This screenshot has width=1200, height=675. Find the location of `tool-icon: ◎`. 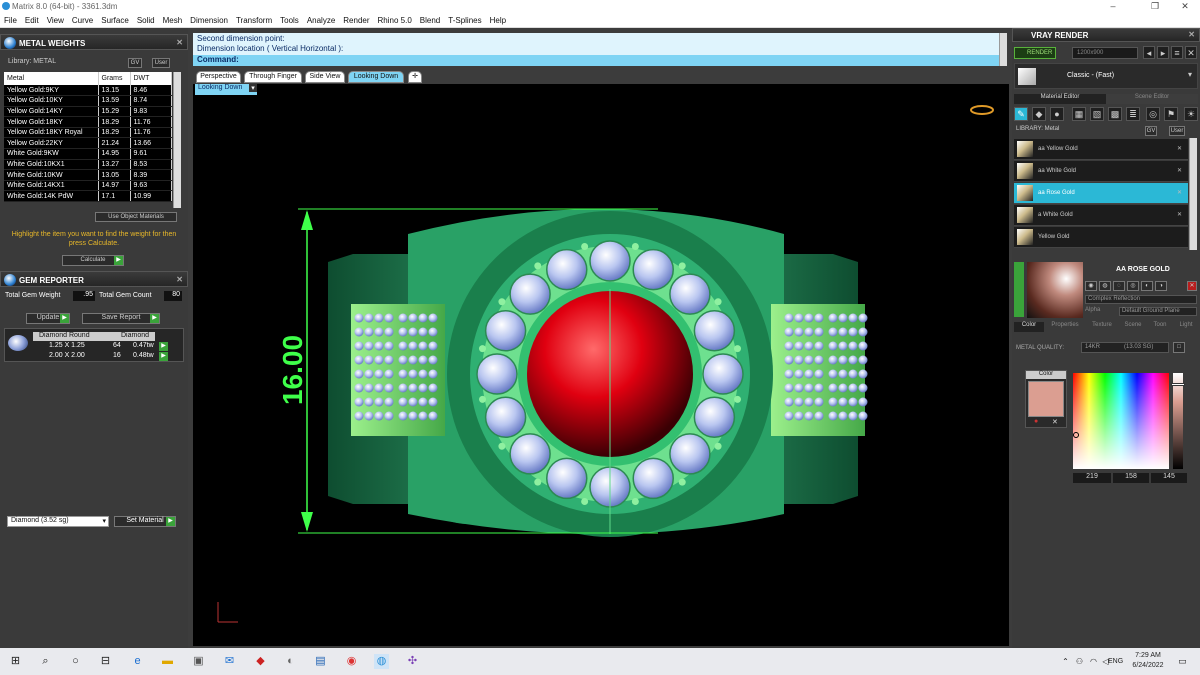

tool-icon: ◎ is located at coordinates (1133, 286).